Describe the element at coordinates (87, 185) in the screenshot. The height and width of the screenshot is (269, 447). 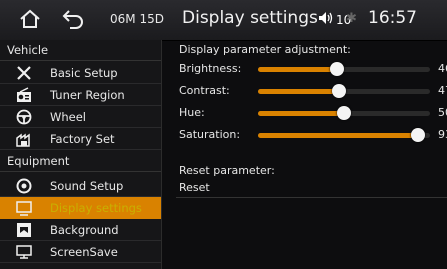
I see `sidebar-item-label: Sound Setup` at that location.